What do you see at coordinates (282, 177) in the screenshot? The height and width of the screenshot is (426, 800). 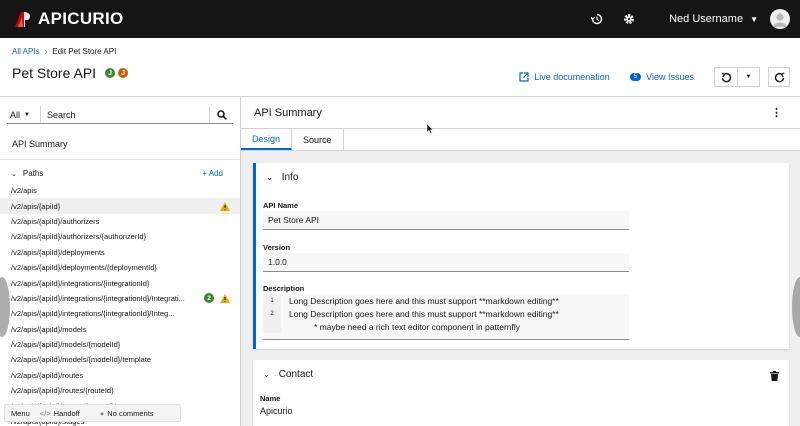 I see `info-card-header: ⌄ Info` at bounding box center [282, 177].